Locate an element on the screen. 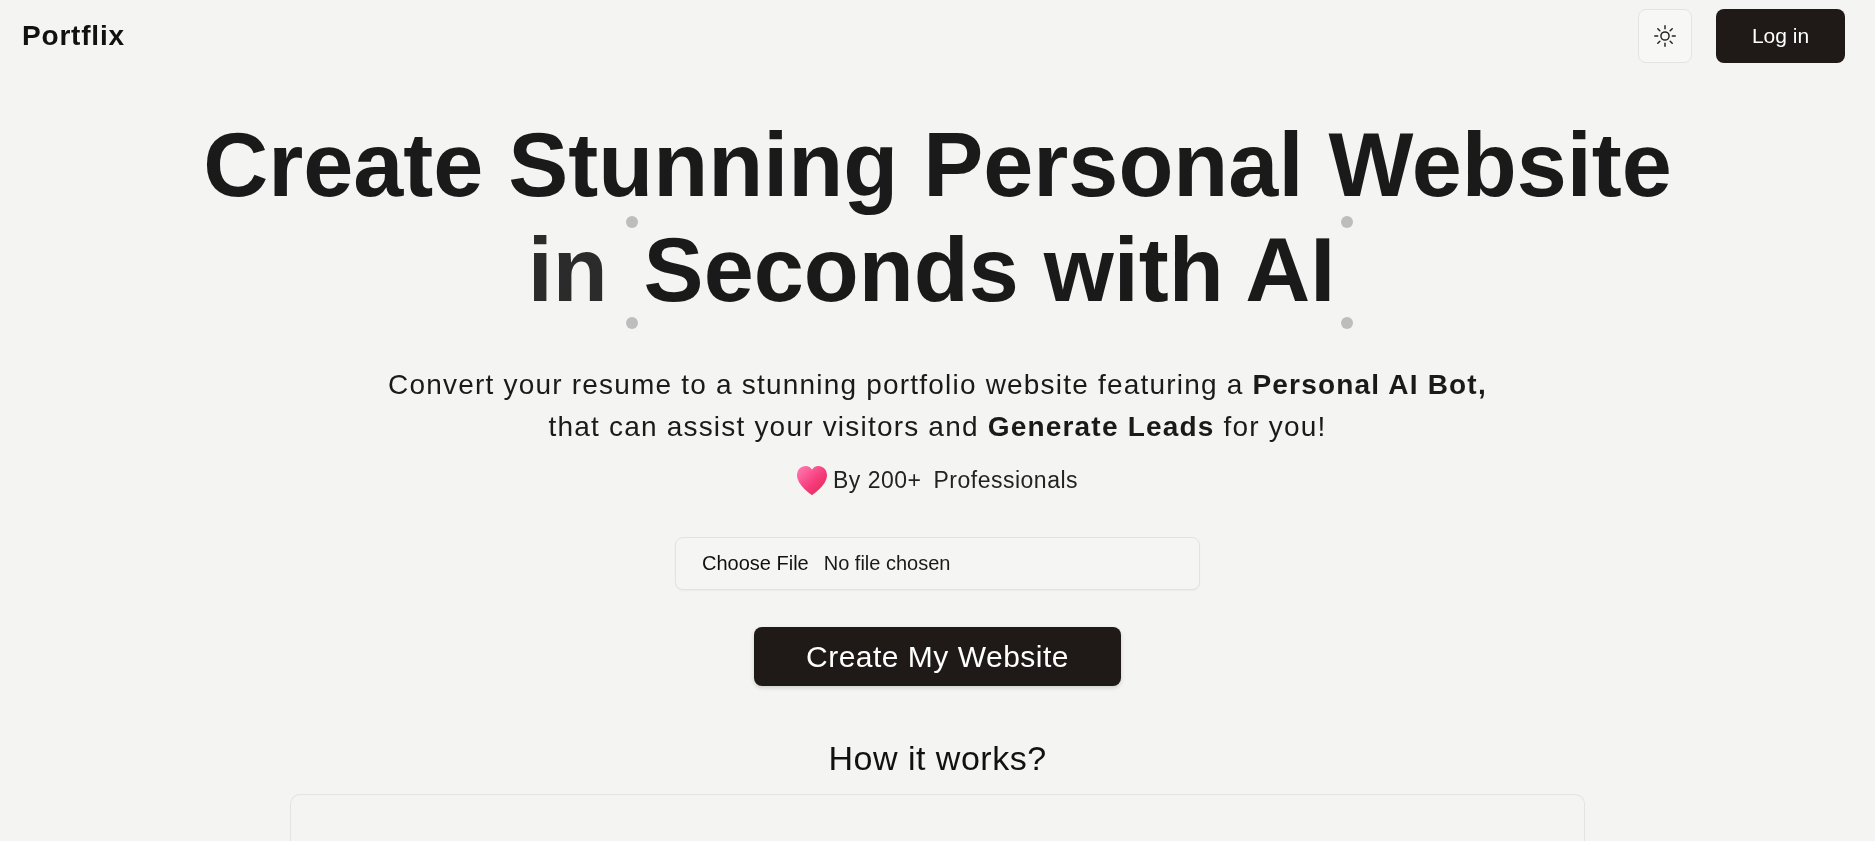 The height and width of the screenshot is (841, 1875). headline-text: Create Stunning Personal Website is located at coordinates (937, 165).